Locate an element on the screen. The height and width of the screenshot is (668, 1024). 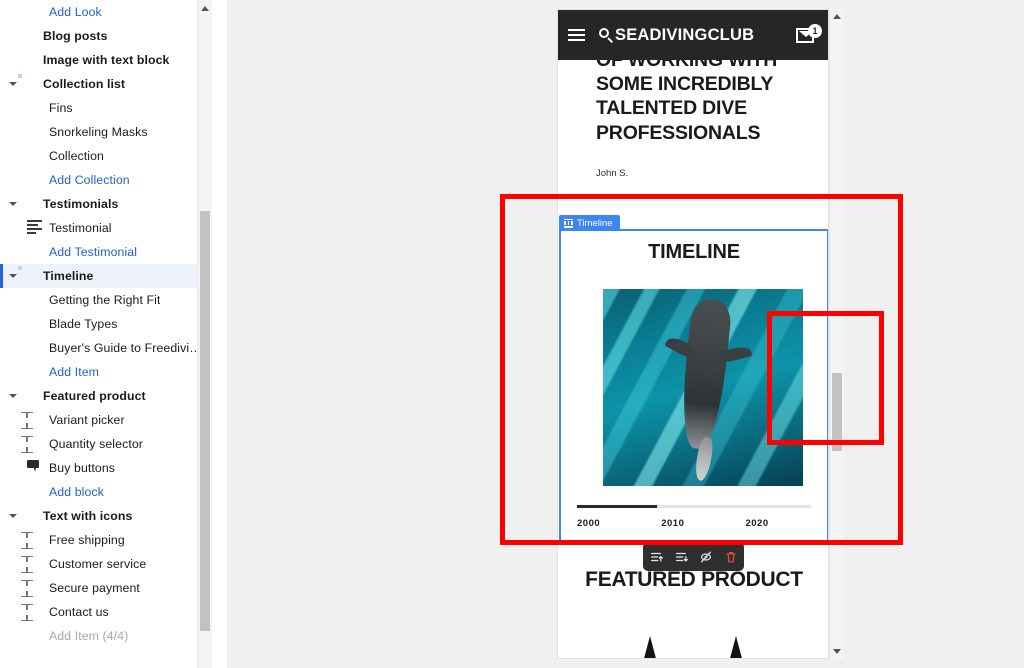
text-with-icons-icon is located at coordinates (28, 516).